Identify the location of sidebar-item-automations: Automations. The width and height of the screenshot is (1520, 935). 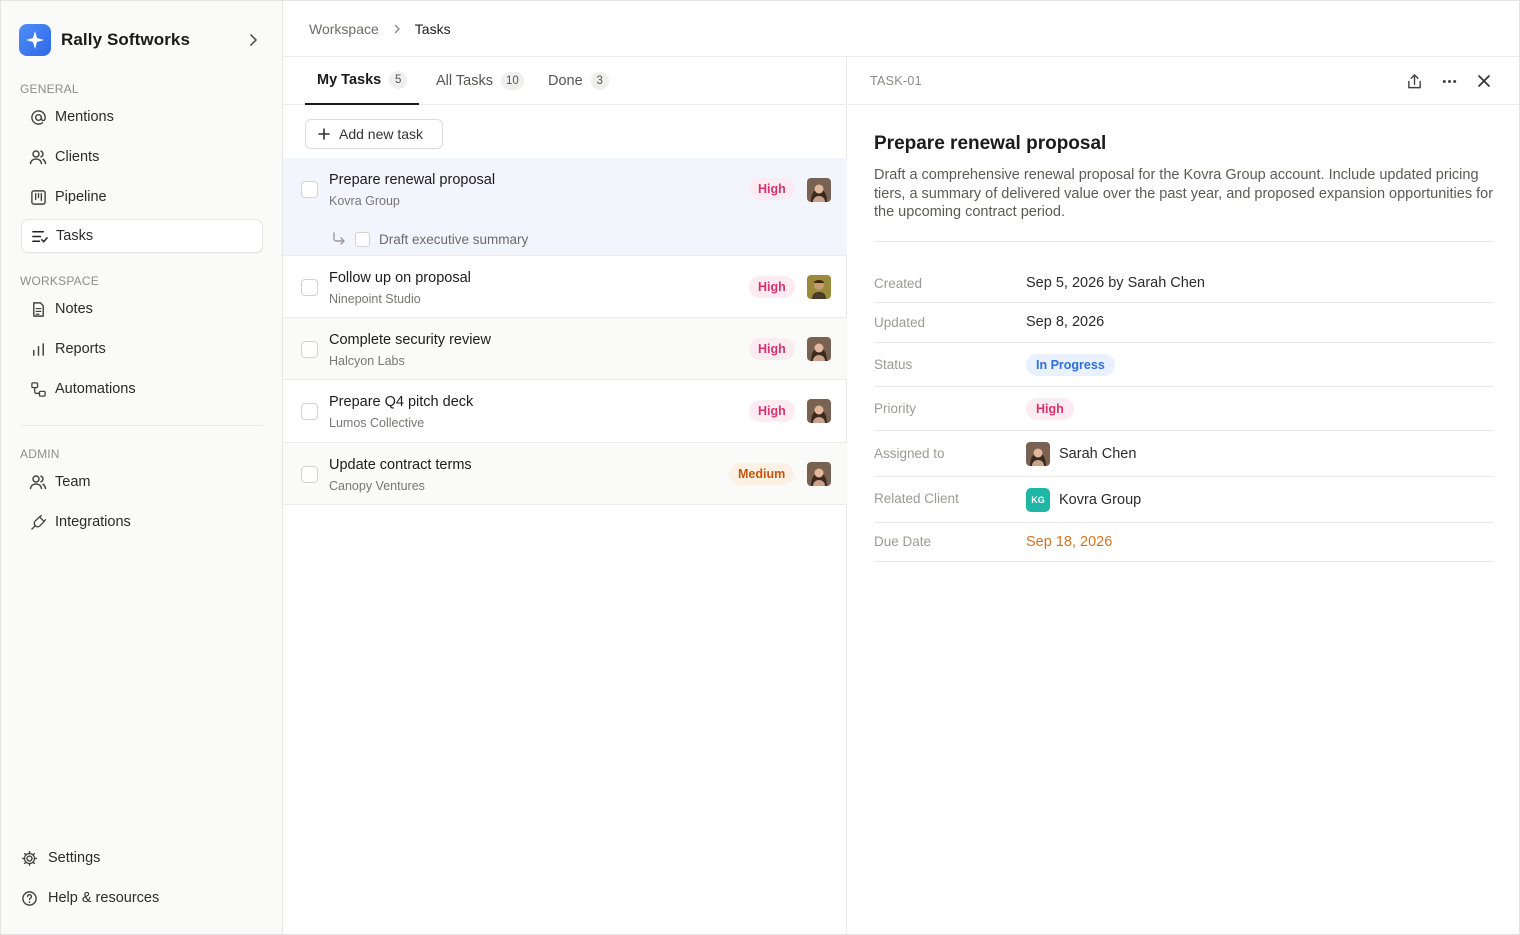
(142, 389).